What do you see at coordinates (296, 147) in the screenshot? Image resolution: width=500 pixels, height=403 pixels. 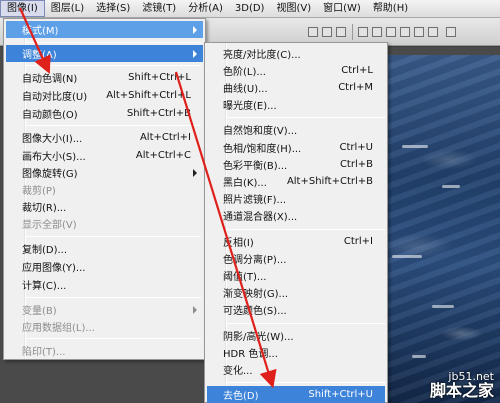 I see `menu-item-hue-saturation: 色相/饱和度(H)... Ctrl+U` at bounding box center [296, 147].